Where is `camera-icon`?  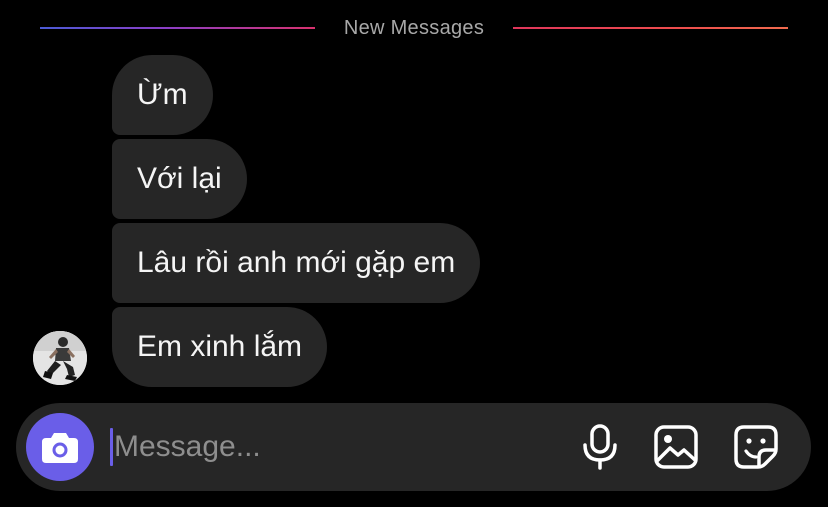
camera-icon is located at coordinates (60, 448).